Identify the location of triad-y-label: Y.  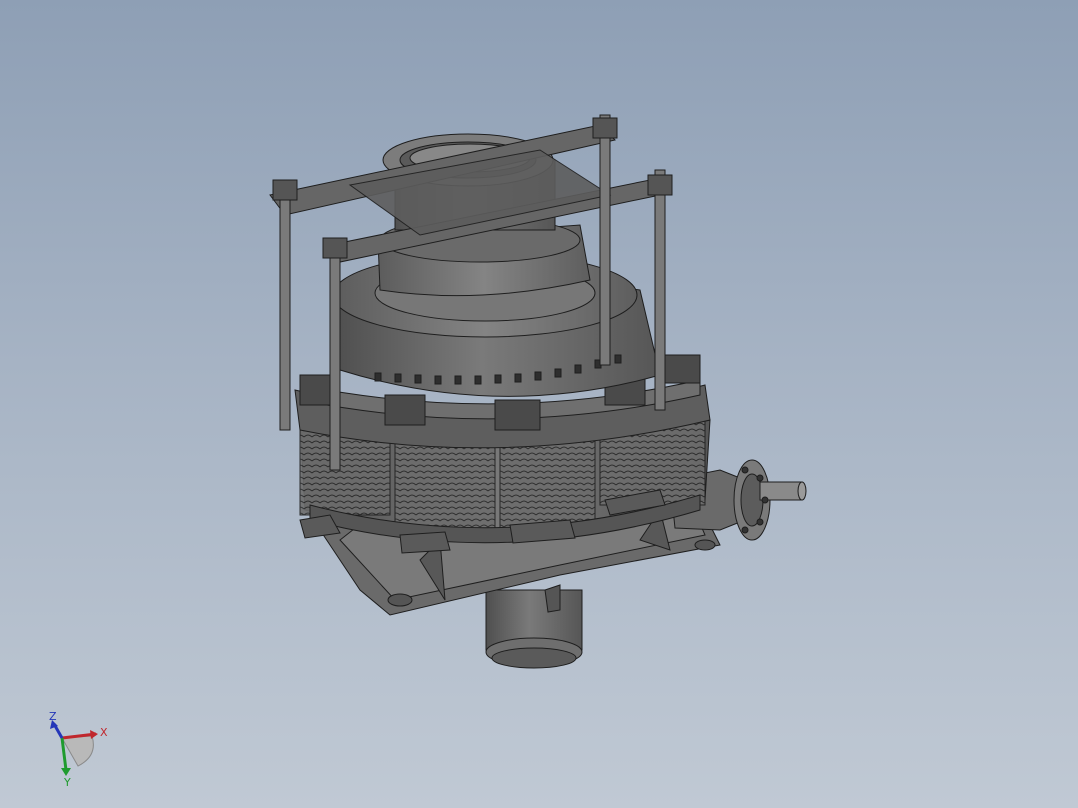
(67, 782).